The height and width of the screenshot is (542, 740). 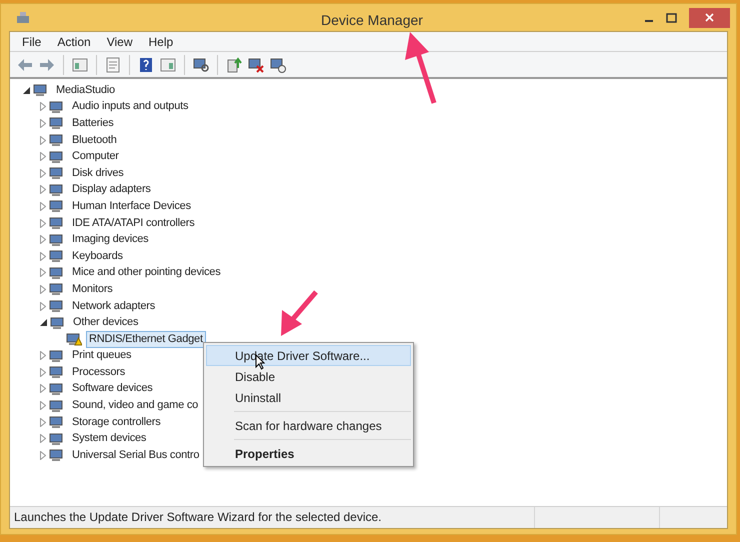 I want to click on tree-item: Keyboards, so click(x=97, y=256).